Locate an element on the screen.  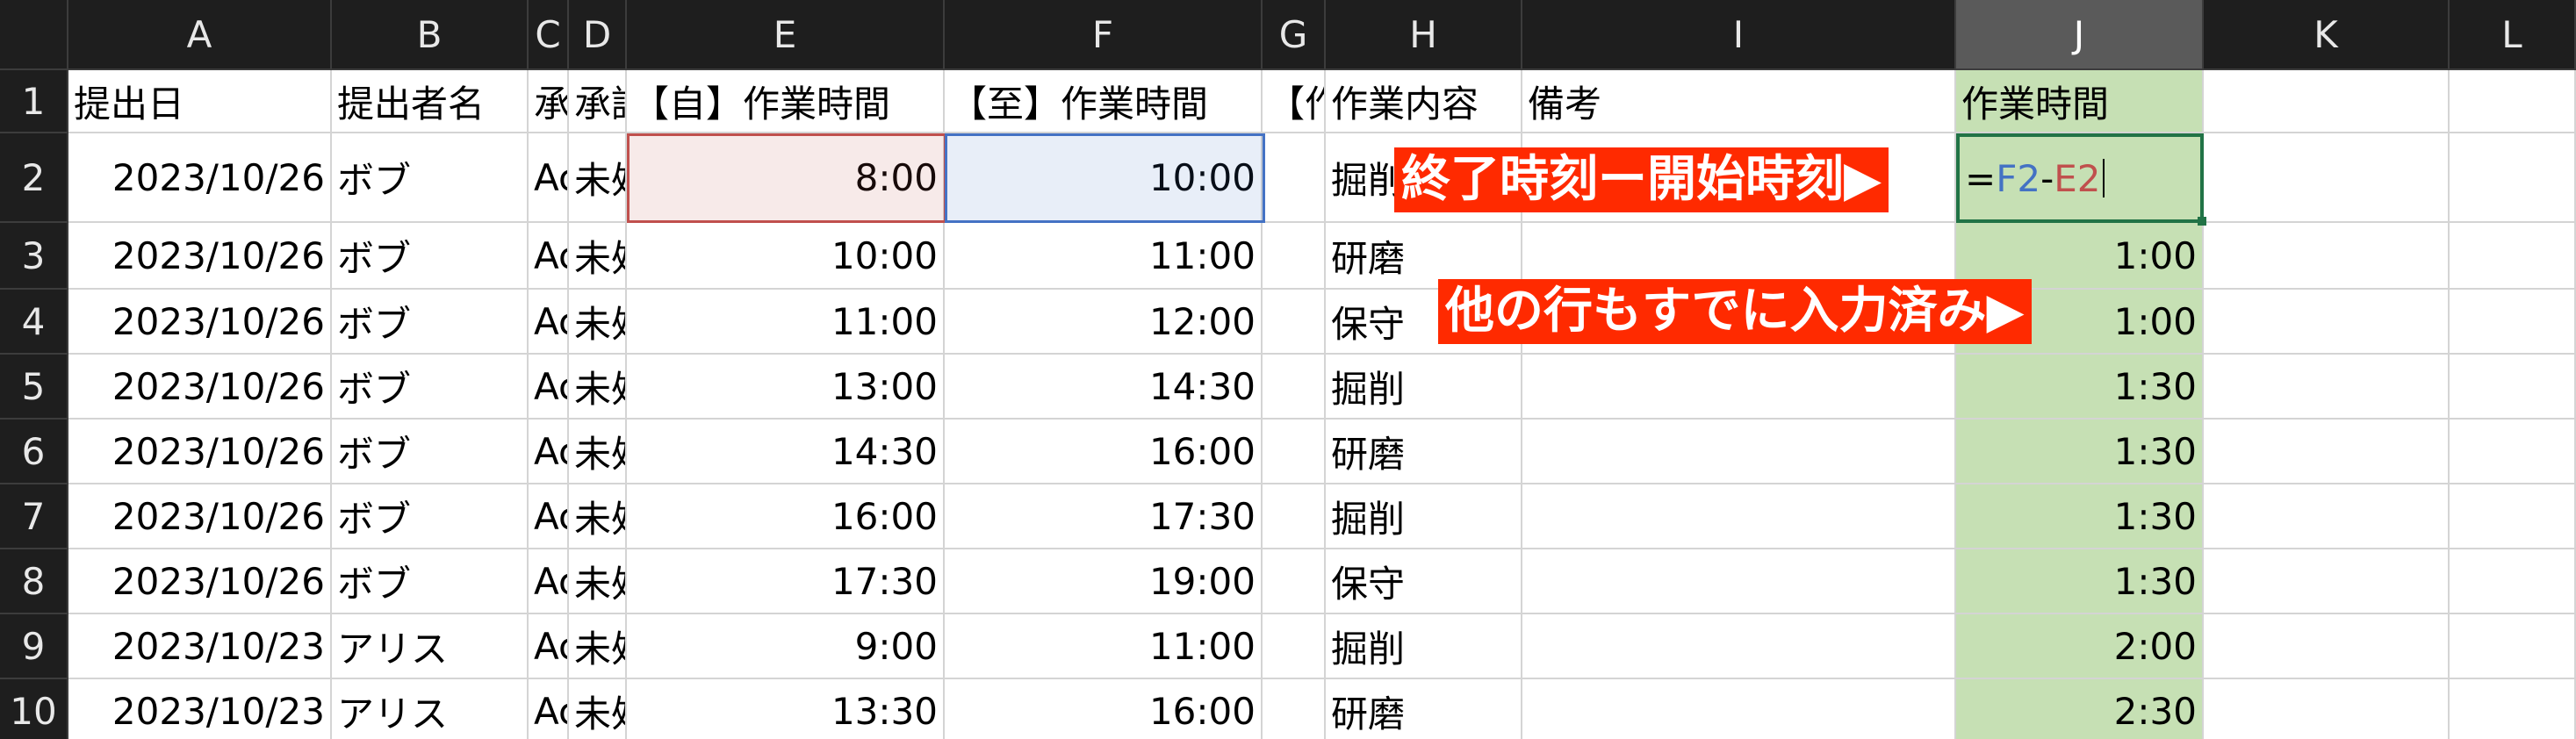
cell-i1: 備考 is located at coordinates (1739, 101).